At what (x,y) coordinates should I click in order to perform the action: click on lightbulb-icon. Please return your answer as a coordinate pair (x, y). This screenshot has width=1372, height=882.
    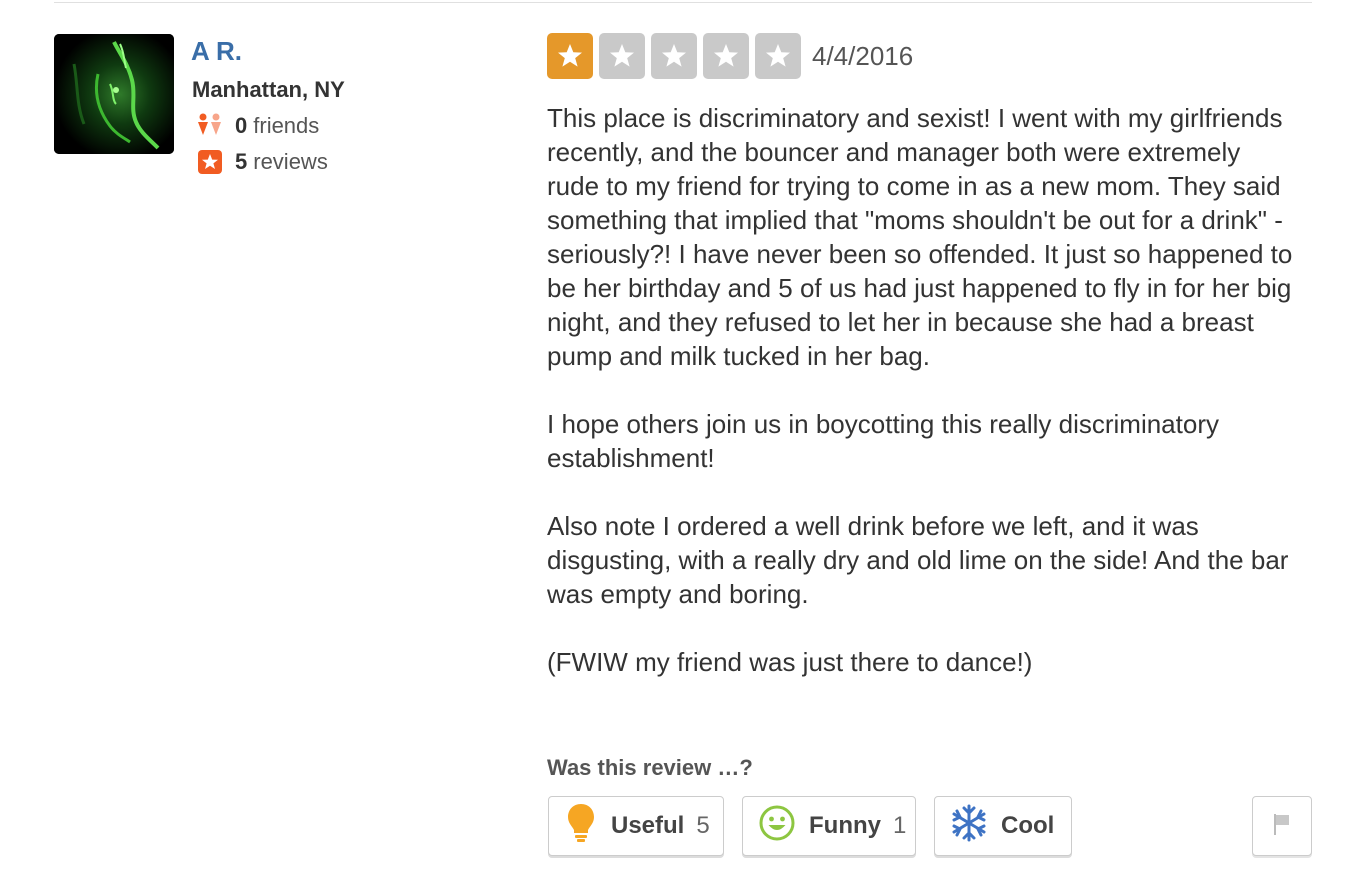
    Looking at the image, I should click on (581, 826).